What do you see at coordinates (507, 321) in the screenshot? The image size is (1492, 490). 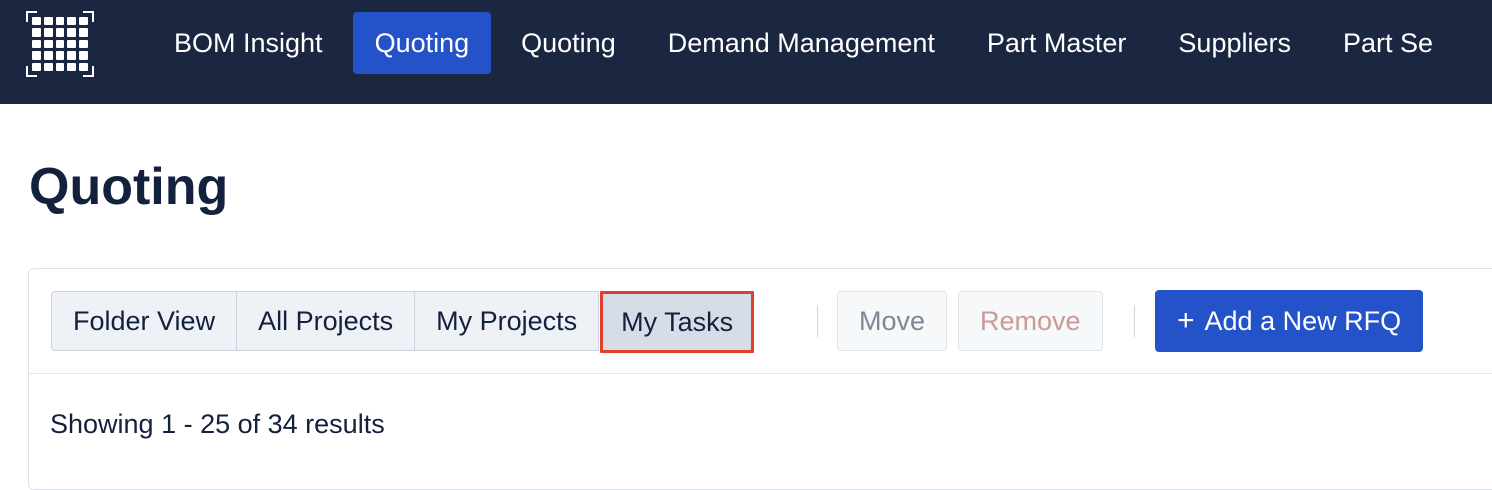 I see `my-projects-button: My Projects` at bounding box center [507, 321].